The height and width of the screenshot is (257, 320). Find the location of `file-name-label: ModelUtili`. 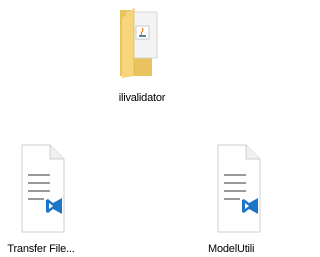

file-name-label: ModelUtili is located at coordinates (231, 249).